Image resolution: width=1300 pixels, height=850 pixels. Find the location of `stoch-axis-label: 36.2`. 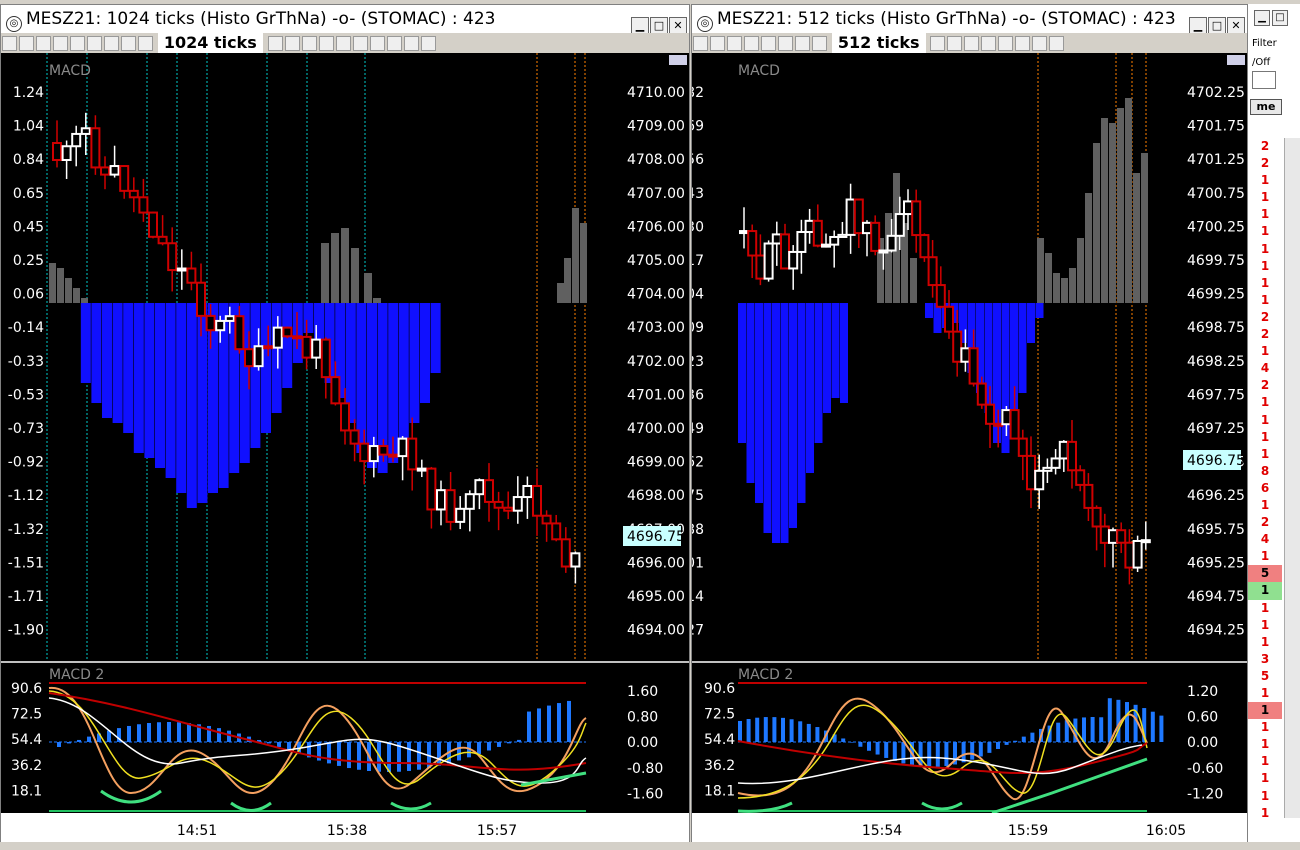

stoch-axis-label: 36.2 is located at coordinates (26, 766).